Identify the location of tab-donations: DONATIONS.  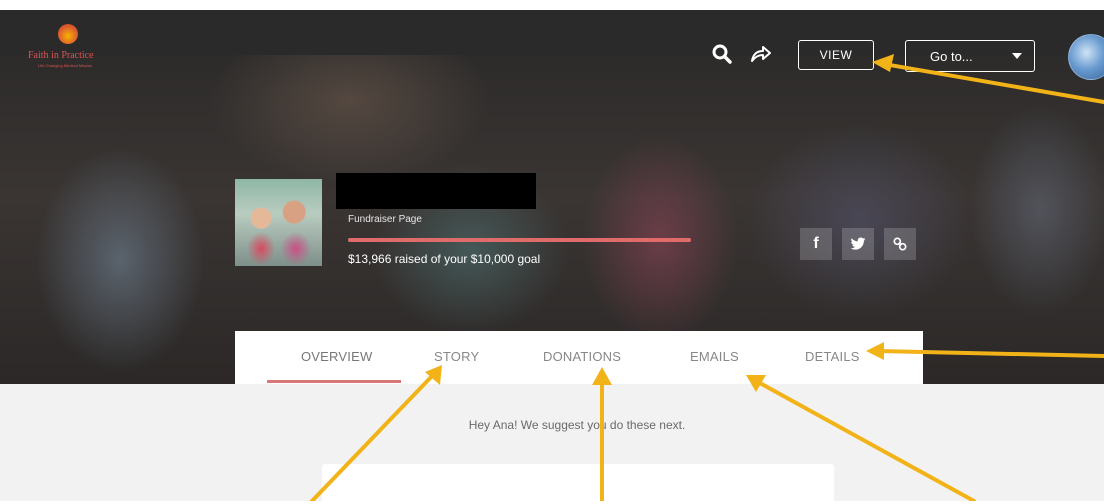
(582, 356).